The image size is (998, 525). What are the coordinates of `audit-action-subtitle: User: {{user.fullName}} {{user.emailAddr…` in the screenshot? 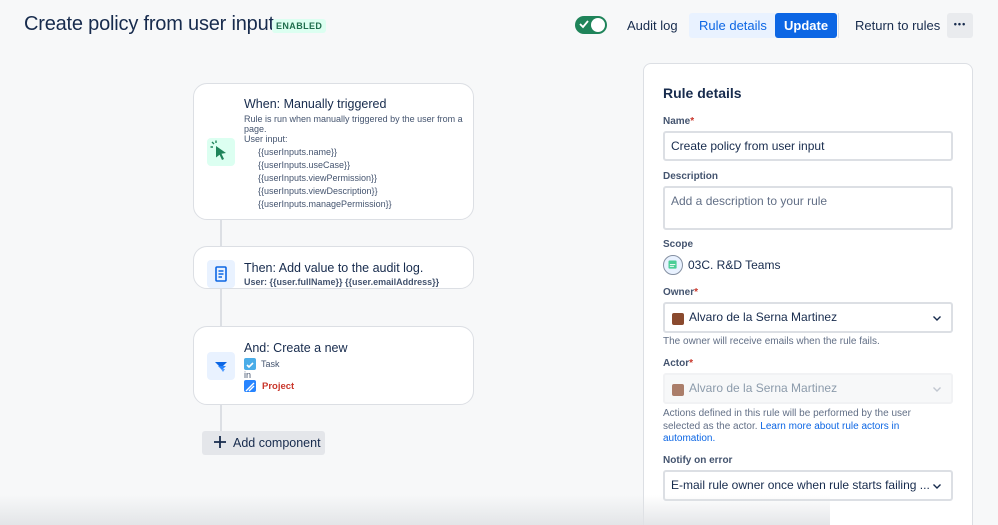 It's located at (342, 282).